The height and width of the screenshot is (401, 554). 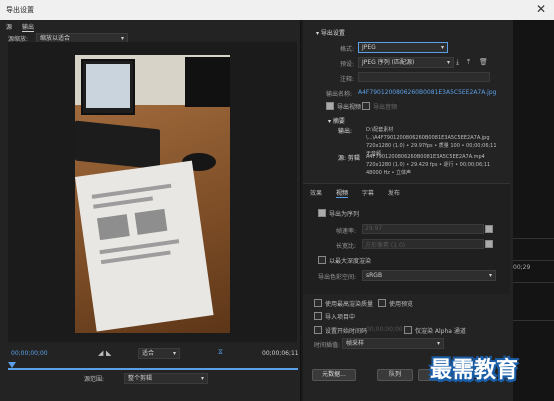 I want to click on watermark-logo: 最需教育, so click(x=474, y=370).